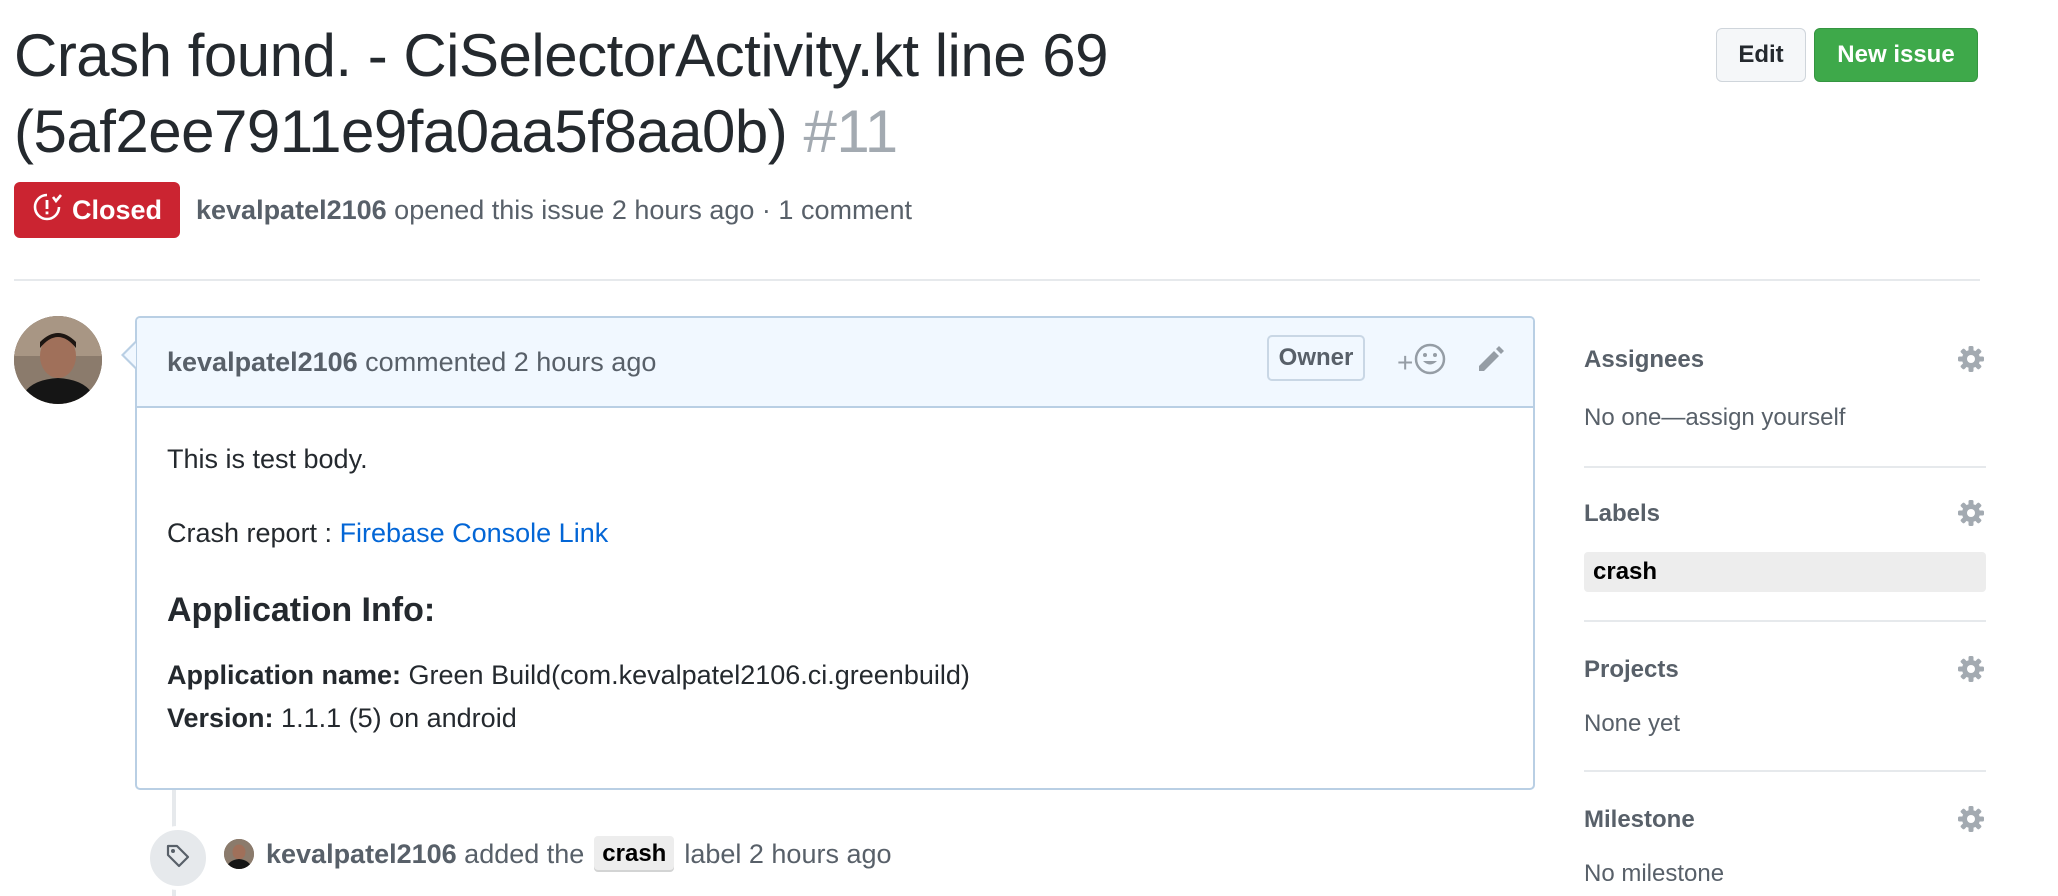  What do you see at coordinates (524, 853) in the screenshot?
I see `event-text-before: added the` at bounding box center [524, 853].